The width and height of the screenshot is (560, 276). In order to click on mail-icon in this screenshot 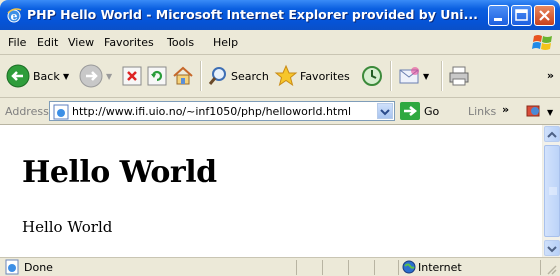, I will do `click(410, 76)`.